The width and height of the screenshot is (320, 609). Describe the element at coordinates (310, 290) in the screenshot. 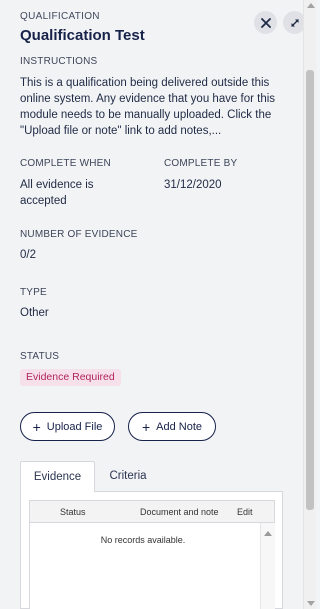

I see `scroll-thumb` at that location.